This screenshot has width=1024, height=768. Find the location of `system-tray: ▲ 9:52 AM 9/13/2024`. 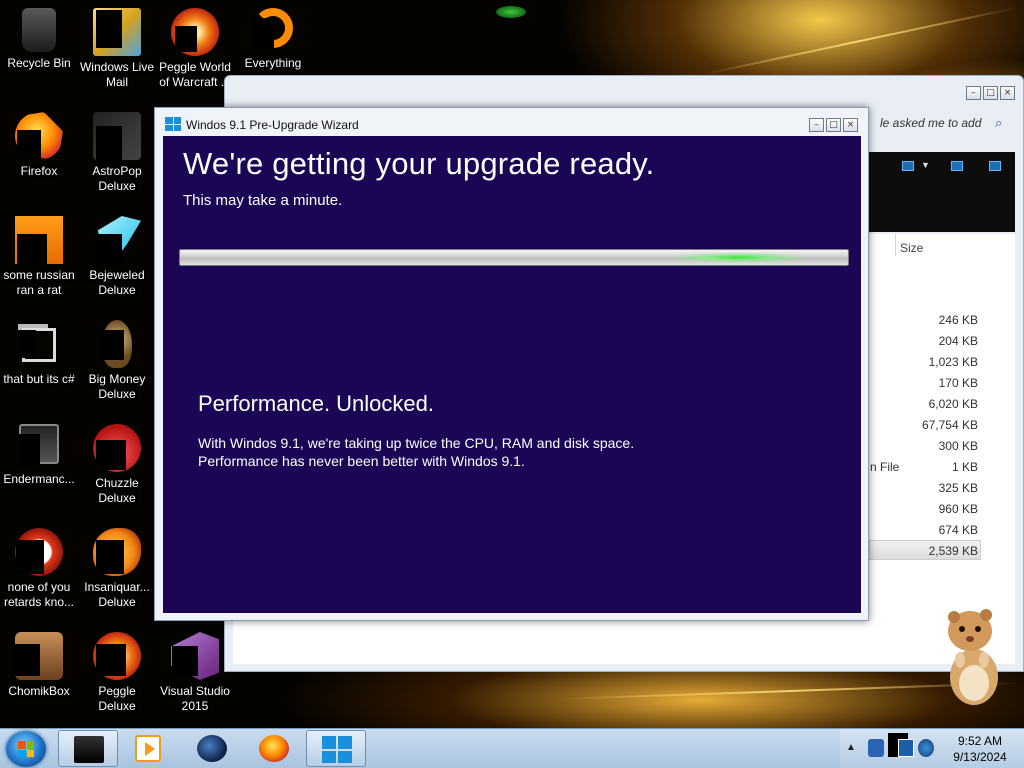

system-tray: ▲ 9:52 AM 9/13/2024 is located at coordinates (932, 748).